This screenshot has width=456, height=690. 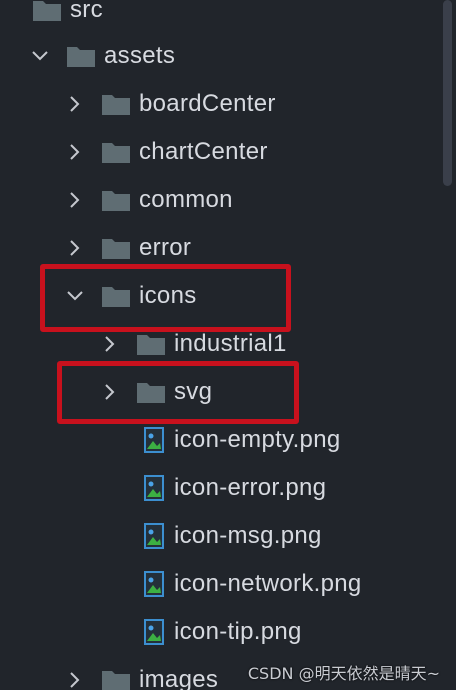 I want to click on vertical-scrollbar, so click(x=447, y=93).